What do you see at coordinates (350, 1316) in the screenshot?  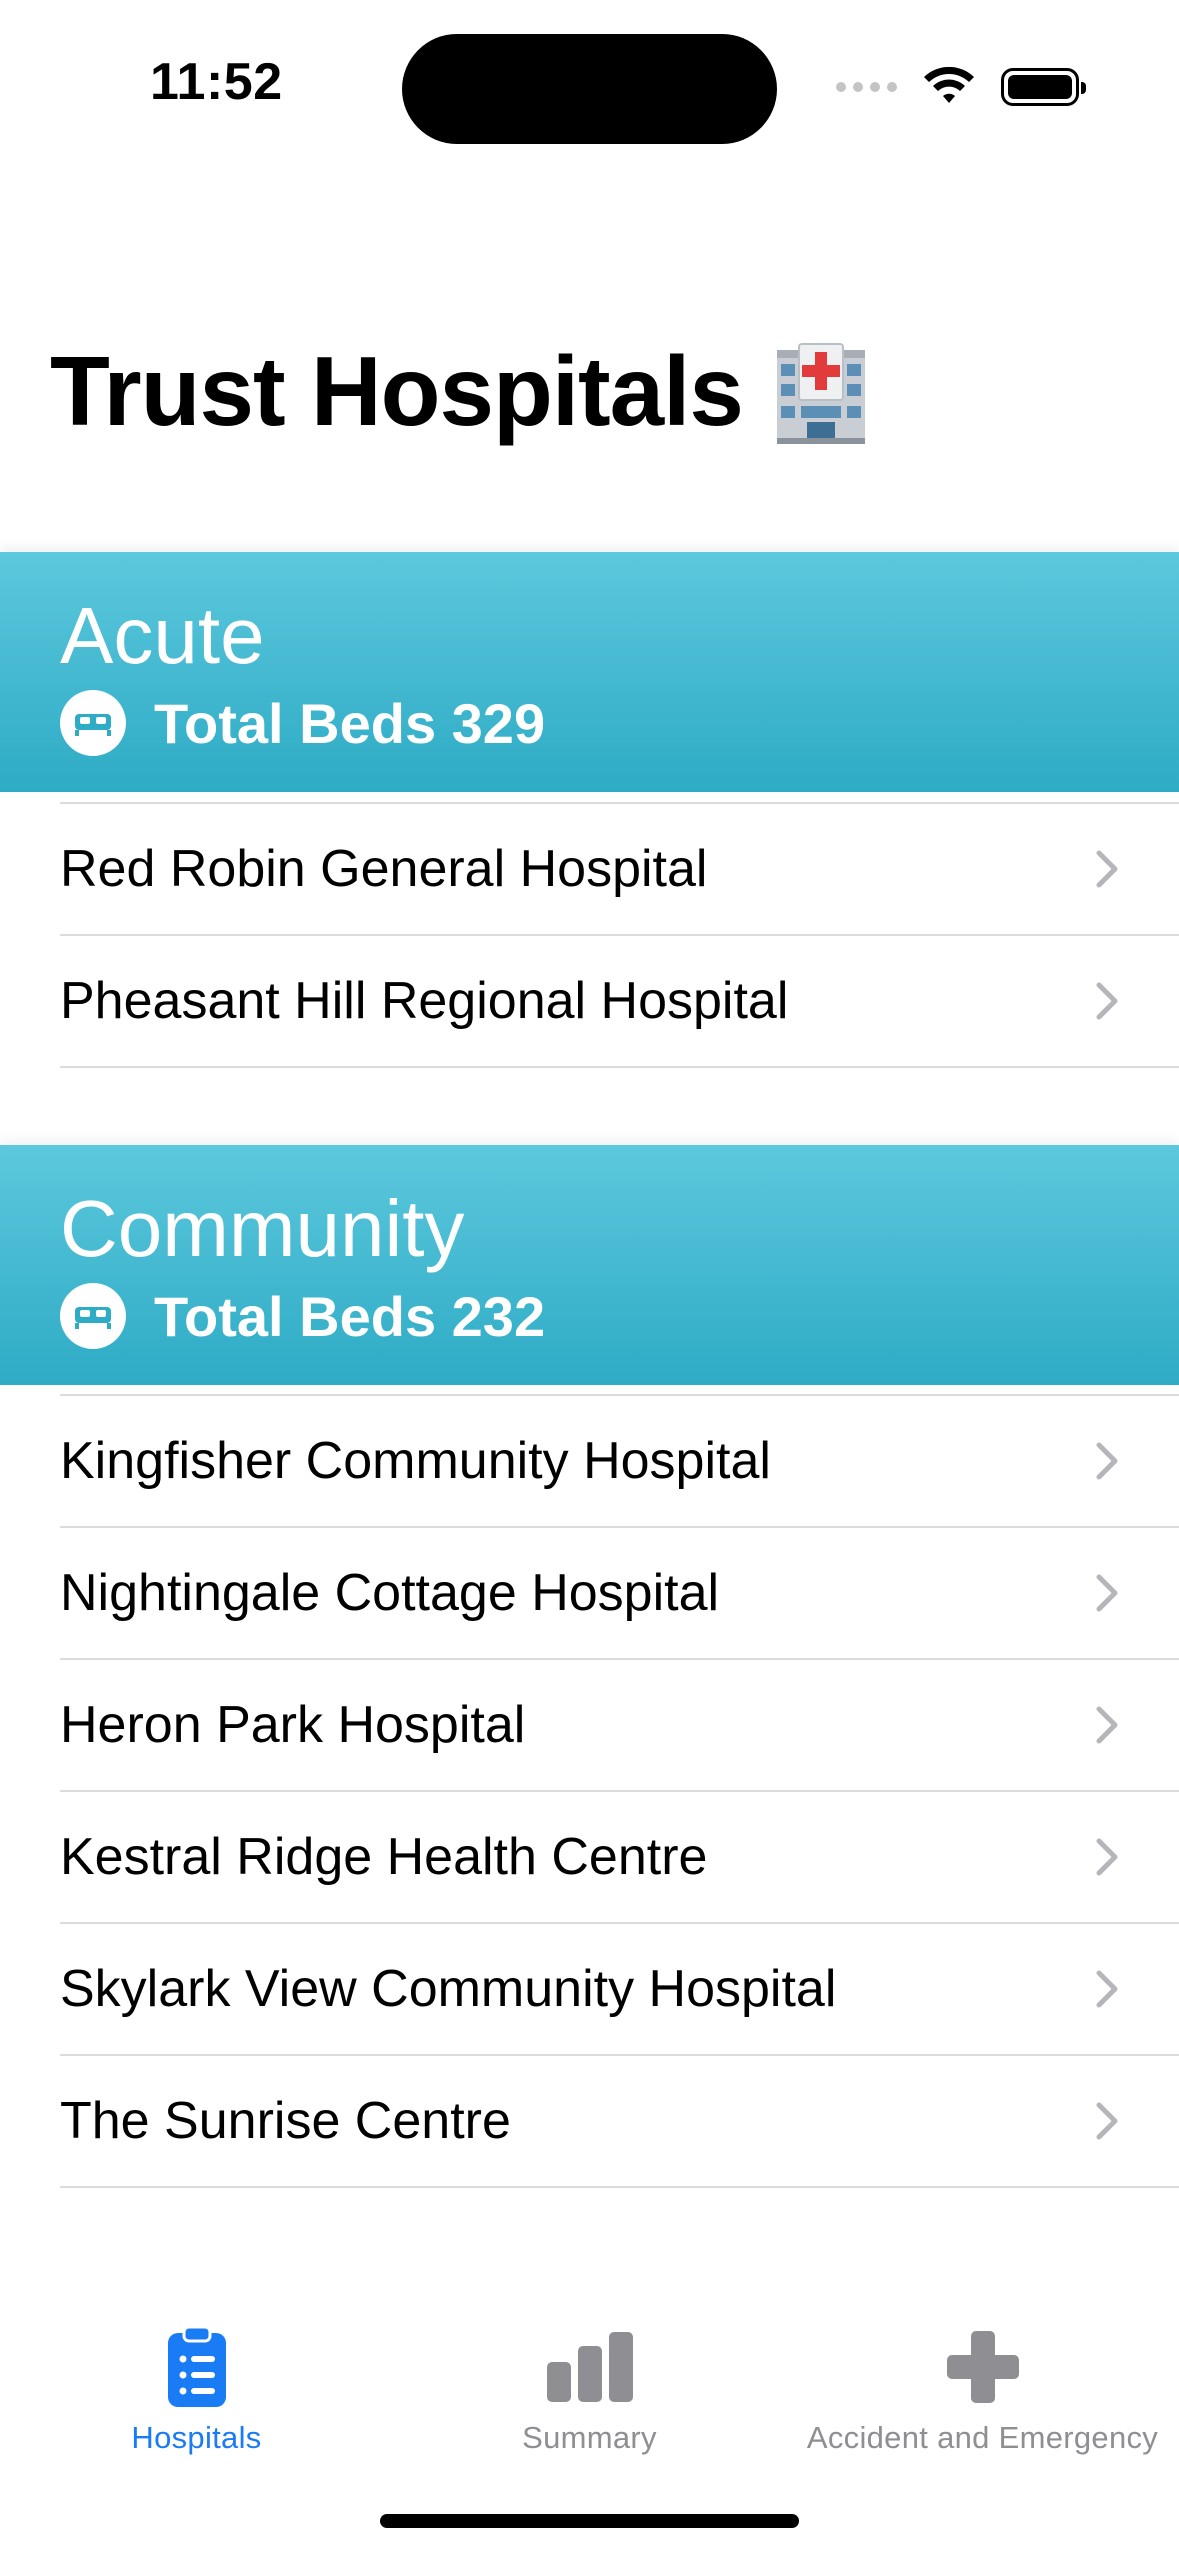 I see `total-beds-label: Total Beds 232` at bounding box center [350, 1316].